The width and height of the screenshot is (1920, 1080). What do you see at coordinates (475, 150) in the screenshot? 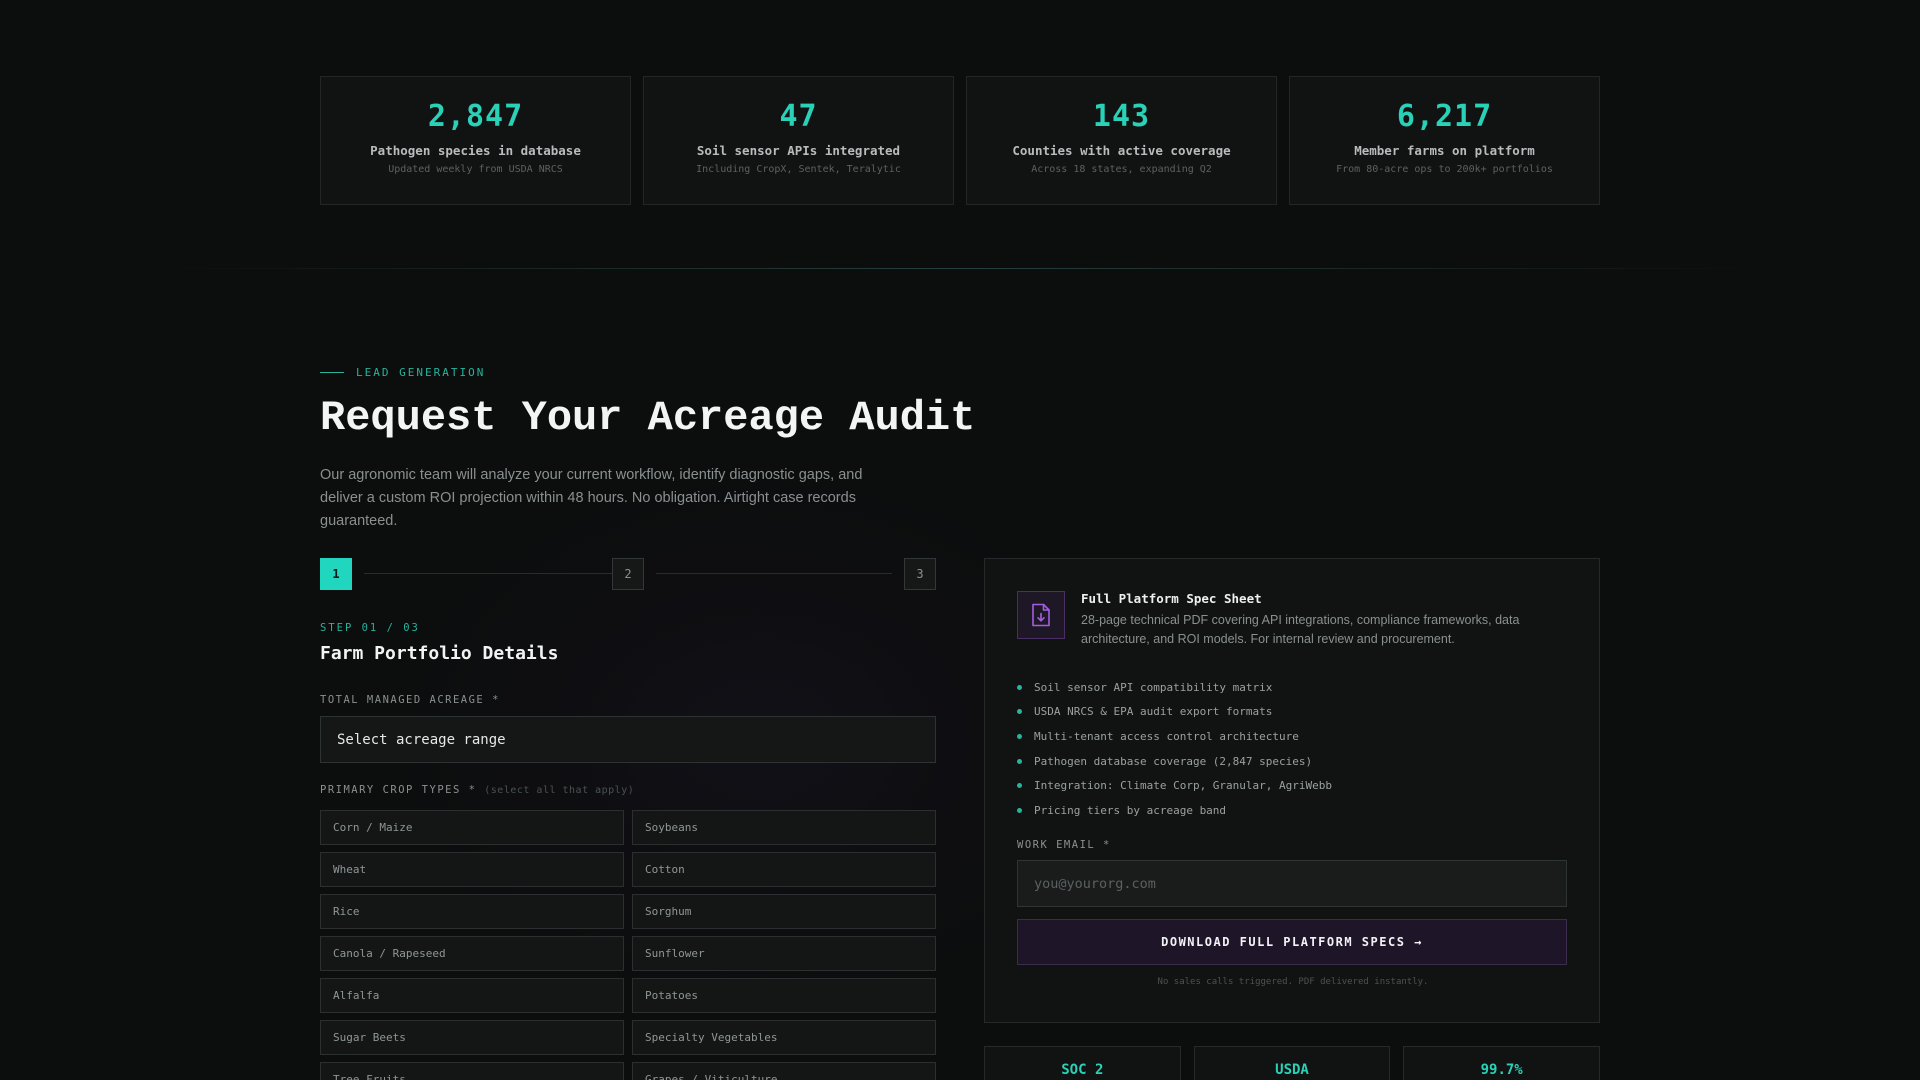
I see `stat-label: Pathogen species in database` at bounding box center [475, 150].